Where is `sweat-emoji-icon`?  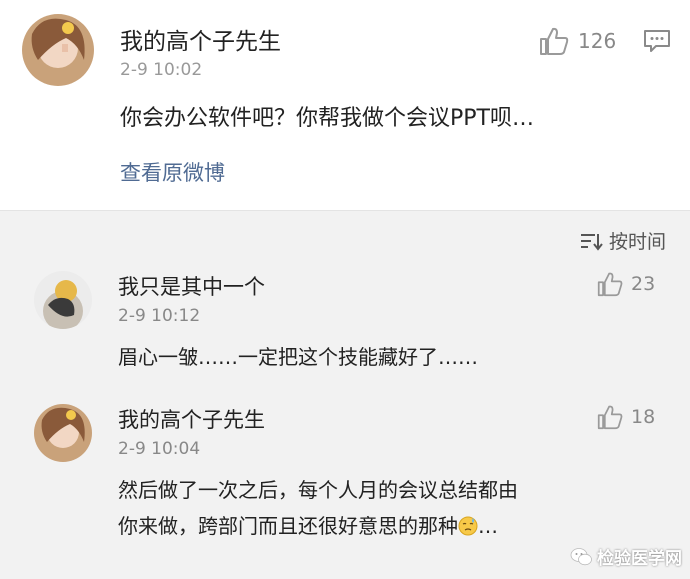
sweat-emoji-icon is located at coordinates (468, 526).